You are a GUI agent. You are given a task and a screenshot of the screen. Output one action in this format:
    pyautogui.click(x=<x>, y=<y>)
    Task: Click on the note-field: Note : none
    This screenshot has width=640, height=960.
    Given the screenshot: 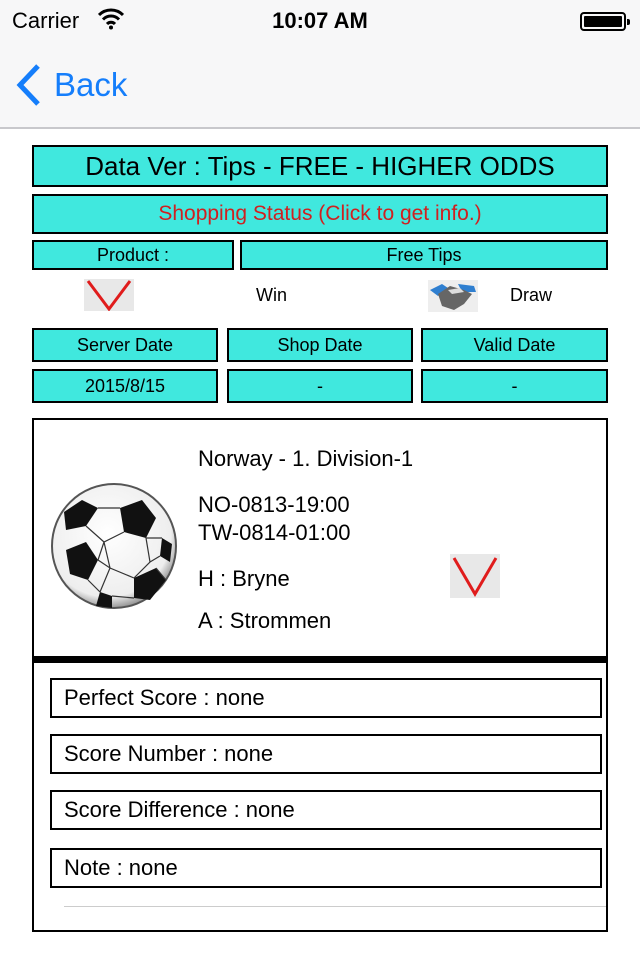 What is the action you would take?
    pyautogui.click(x=326, y=868)
    